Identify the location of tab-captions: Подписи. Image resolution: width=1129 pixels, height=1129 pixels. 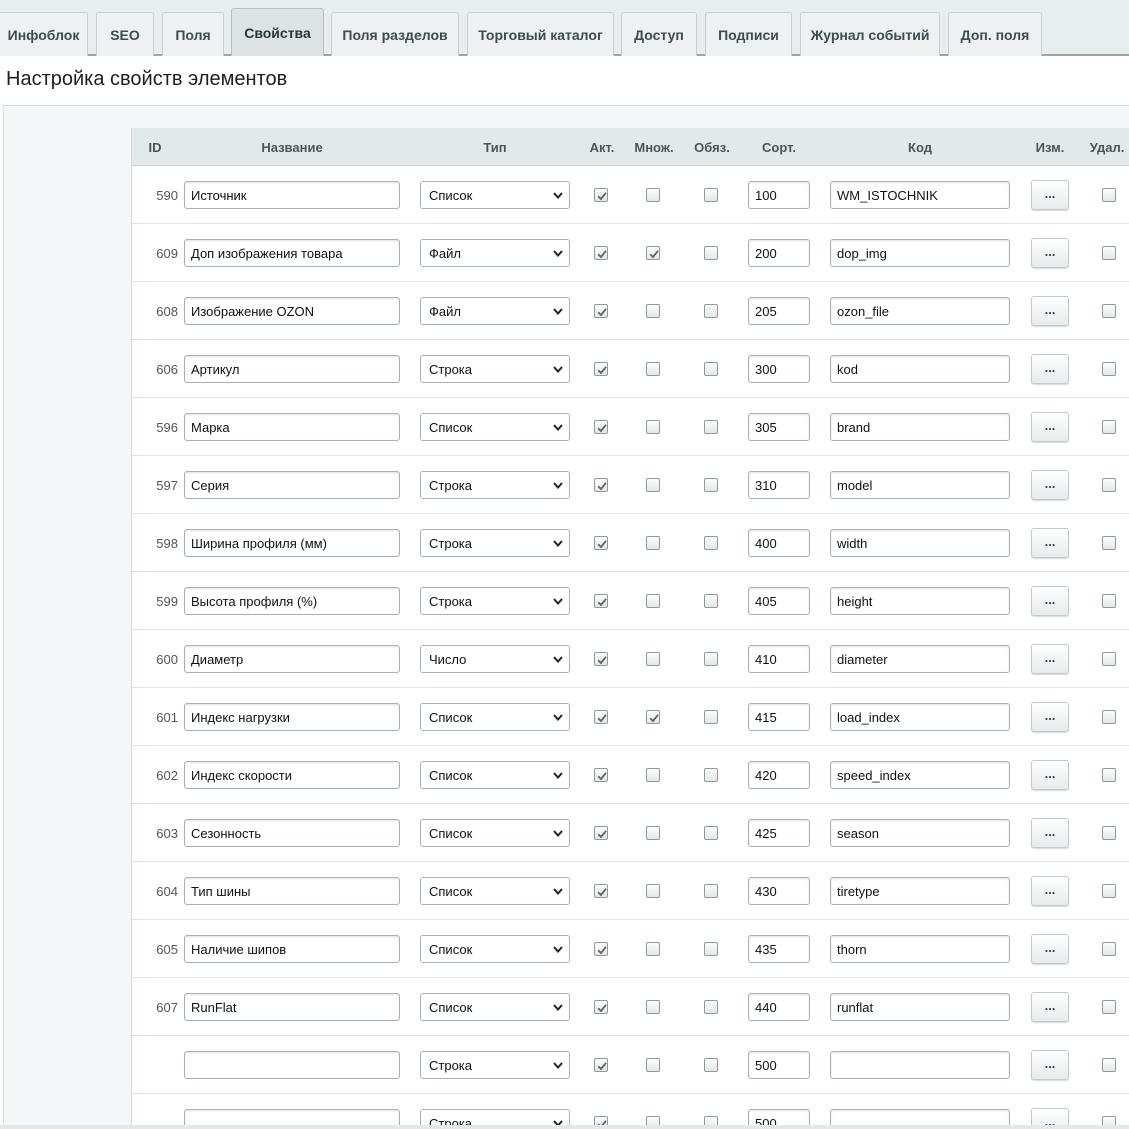
(748, 34).